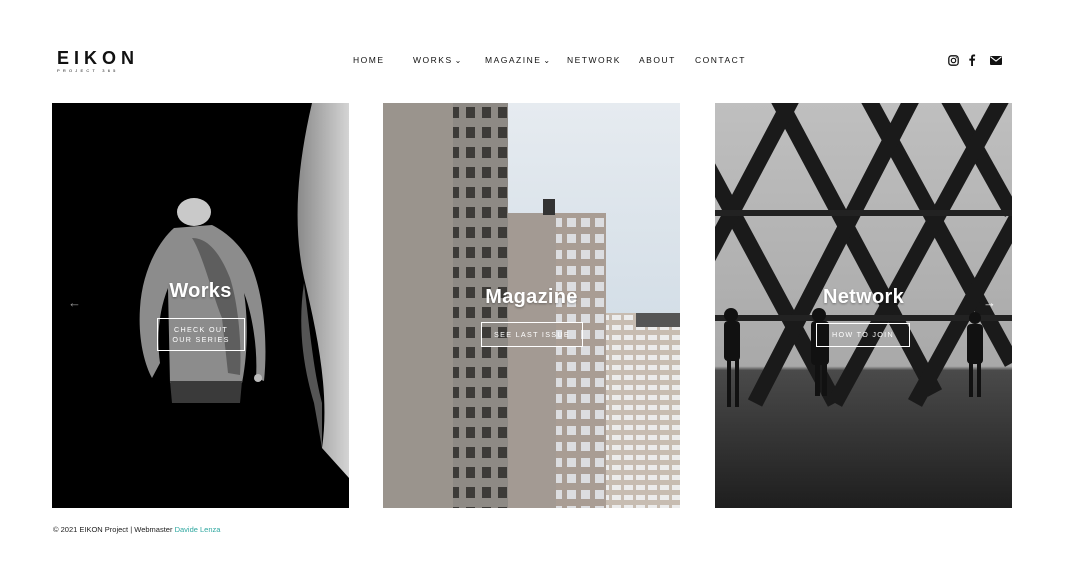 The width and height of the screenshot is (1080, 567). Describe the element at coordinates (200, 291) in the screenshot. I see `card-works-title: Works` at that location.